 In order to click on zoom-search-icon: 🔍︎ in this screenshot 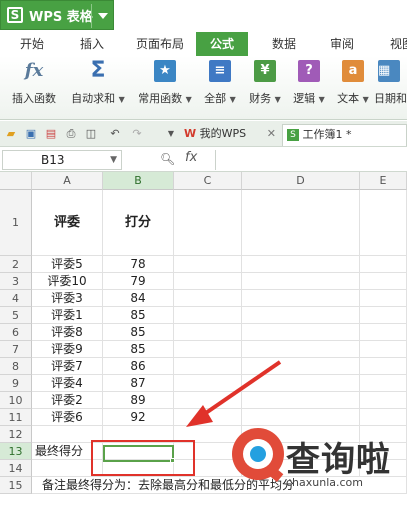, I will do `click(167, 159)`.